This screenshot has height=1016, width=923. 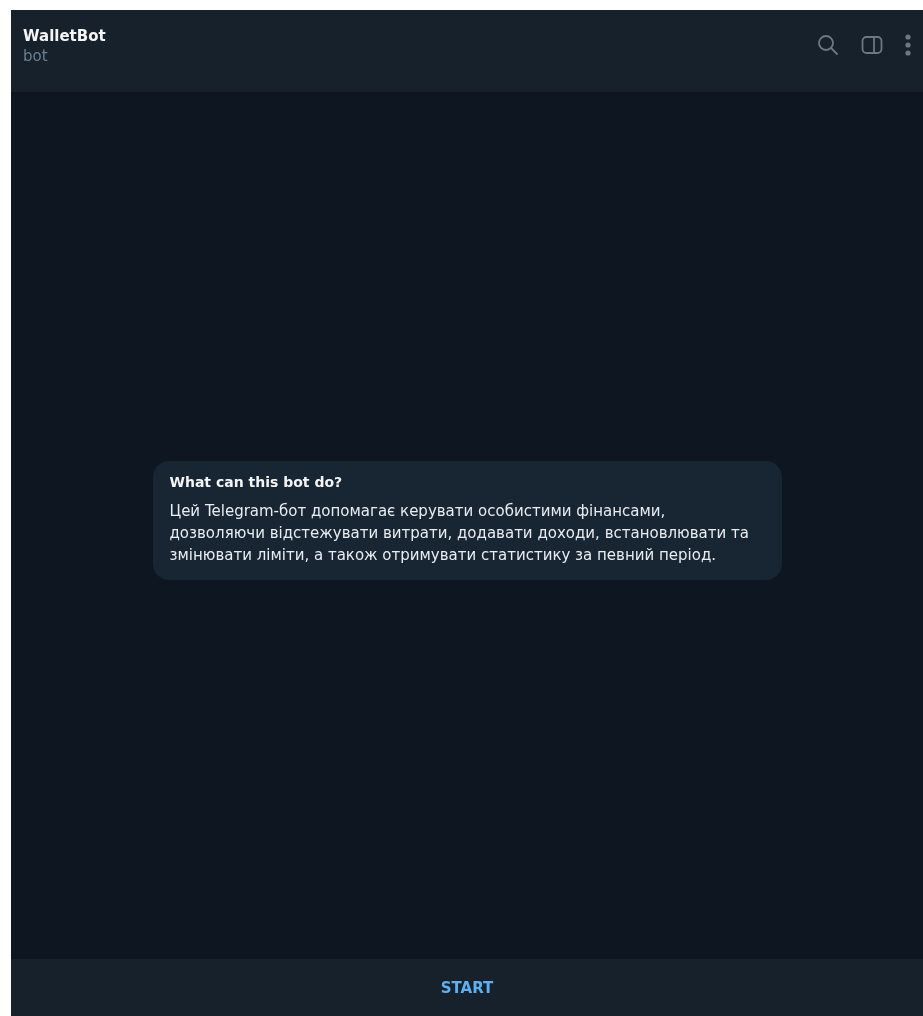 What do you see at coordinates (36, 56) in the screenshot?
I see `chat-subtitle: bot` at bounding box center [36, 56].